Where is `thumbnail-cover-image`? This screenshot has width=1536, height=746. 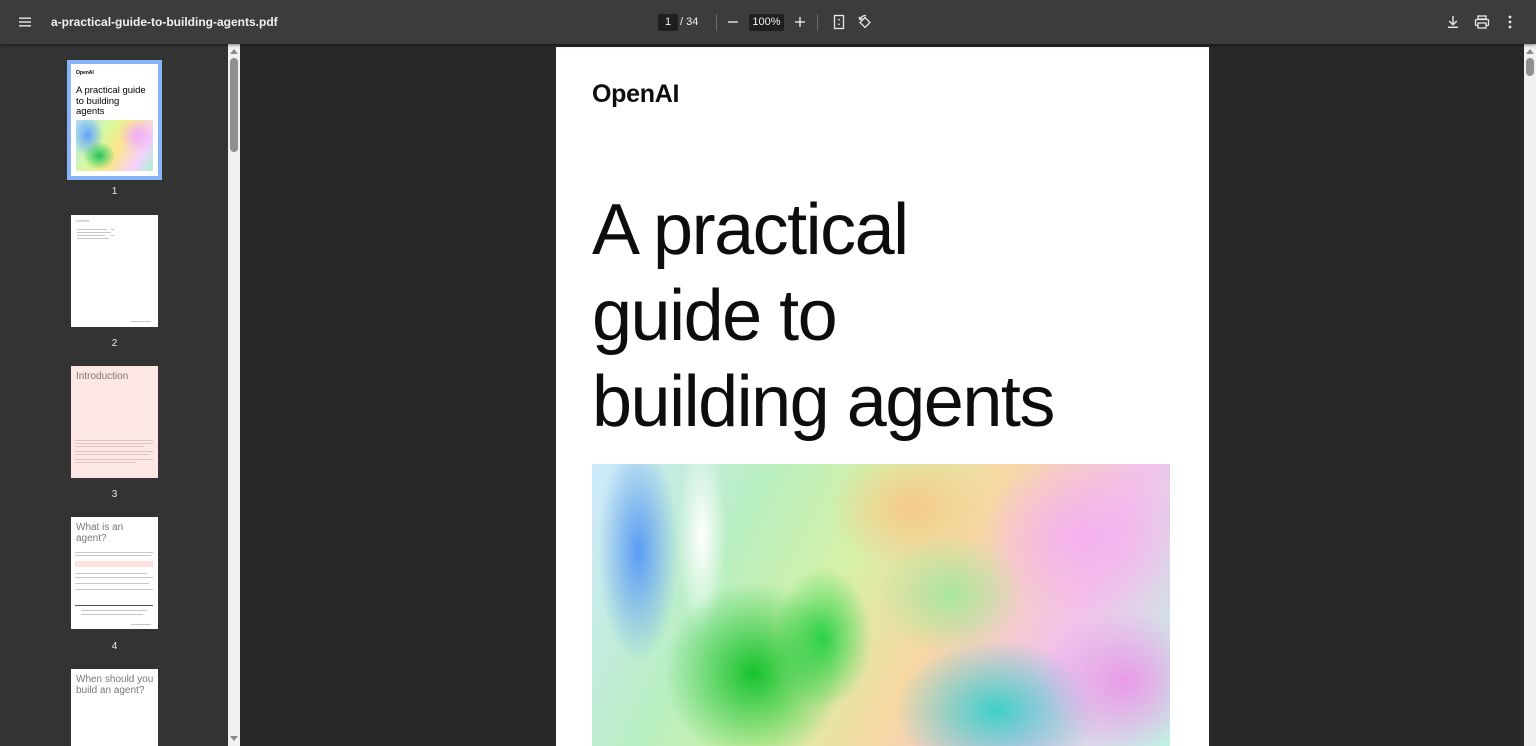 thumbnail-cover-image is located at coordinates (114, 145).